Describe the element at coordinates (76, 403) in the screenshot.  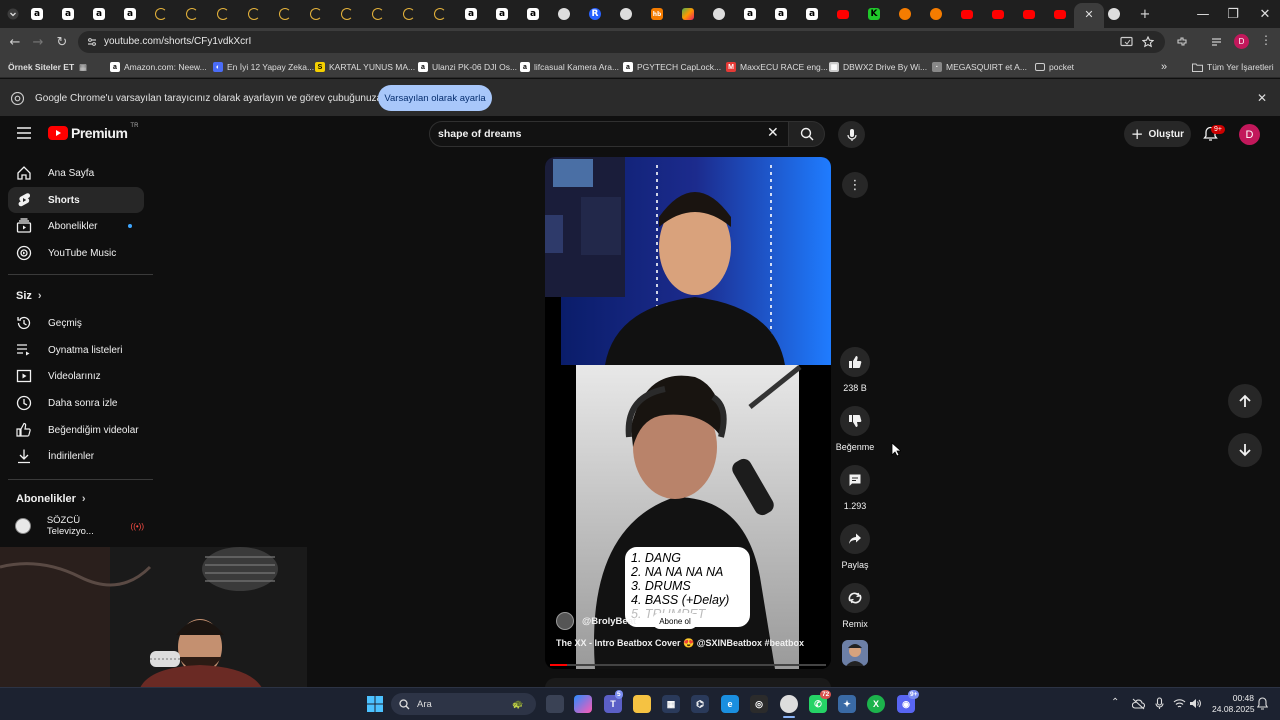
I see `sidebar-item-watch-later: Daha sonra izle` at that location.